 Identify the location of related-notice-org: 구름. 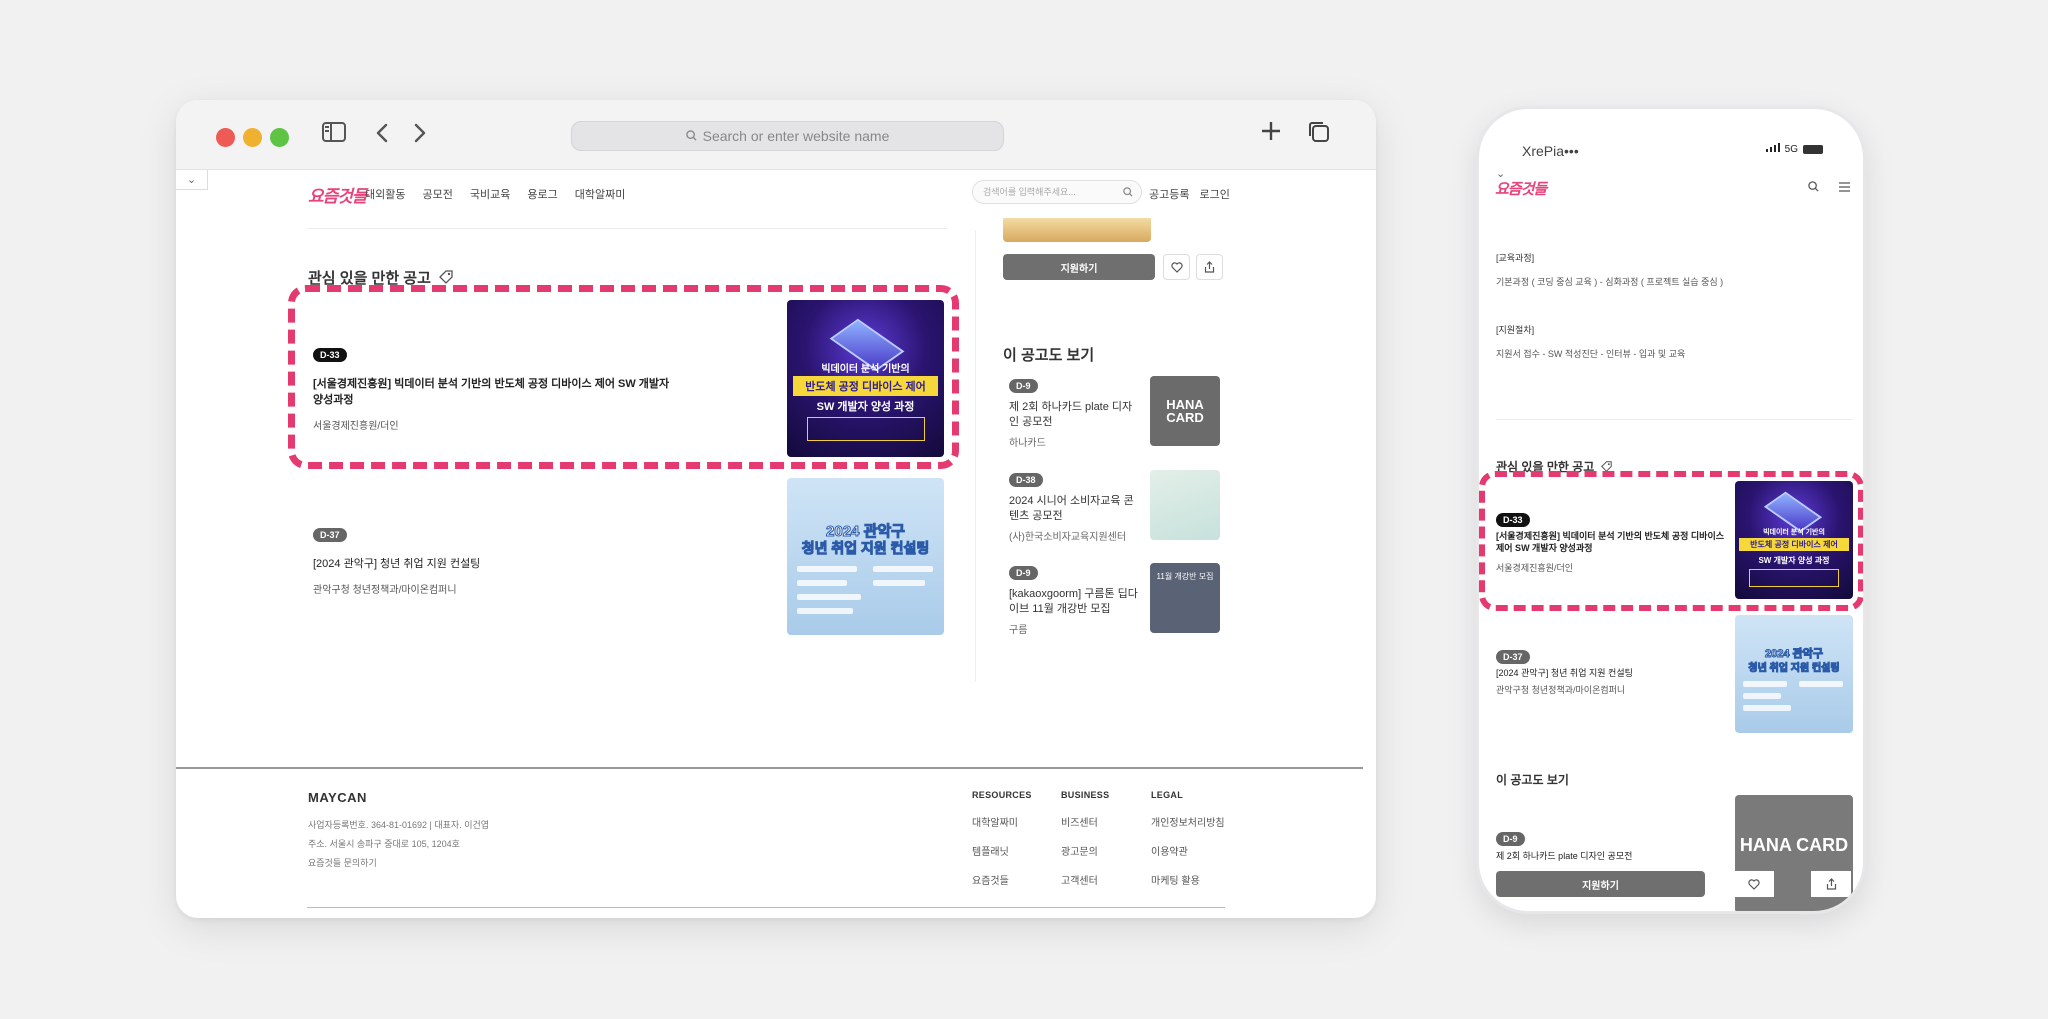
(1018, 630).